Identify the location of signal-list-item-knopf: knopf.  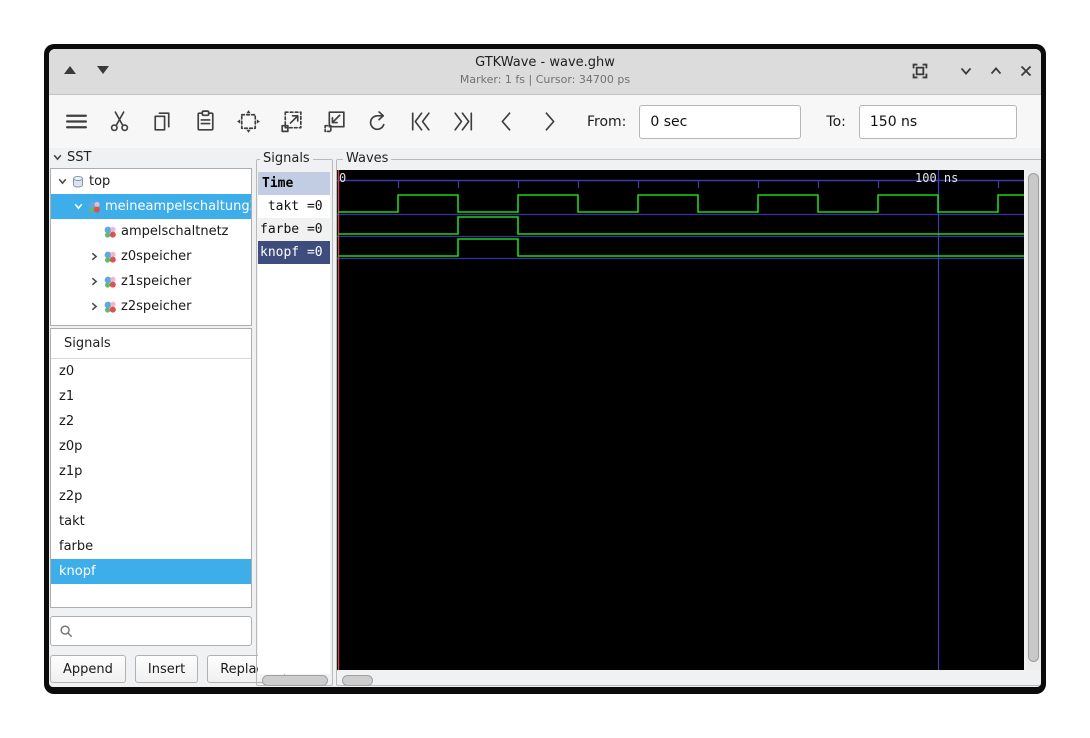
(151, 571).